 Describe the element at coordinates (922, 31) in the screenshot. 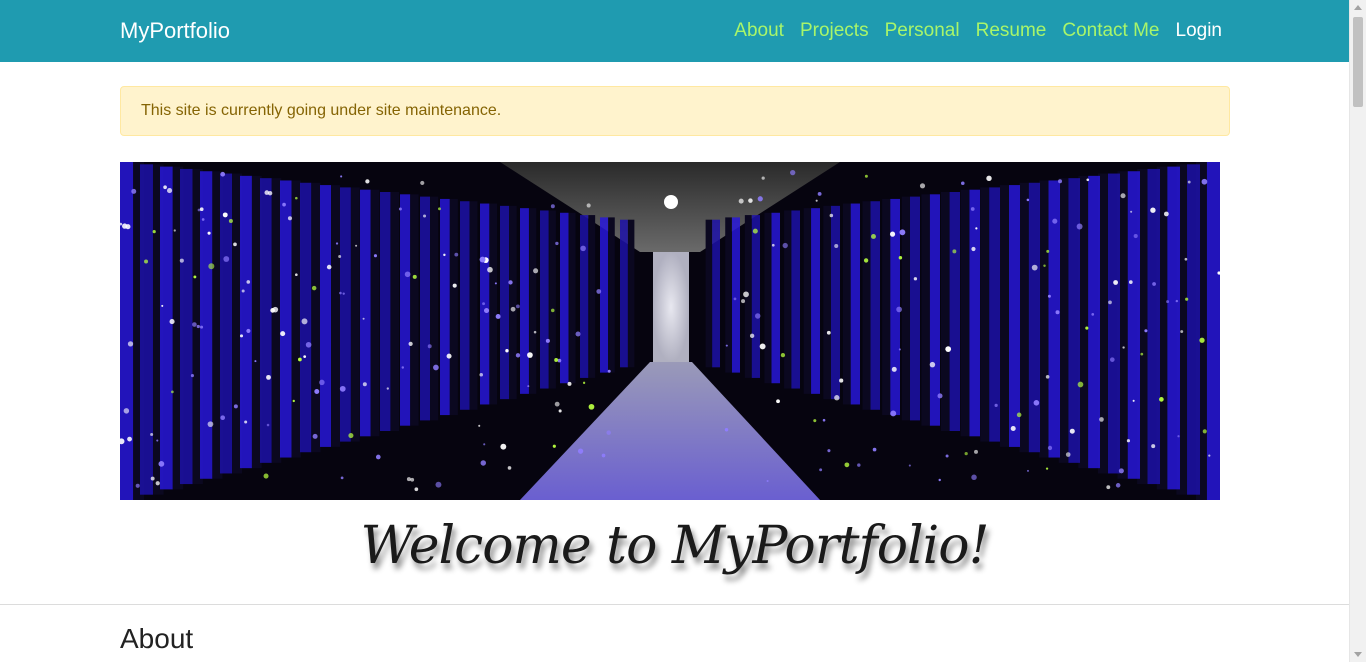

I see `nav-link-personal: Personal` at that location.